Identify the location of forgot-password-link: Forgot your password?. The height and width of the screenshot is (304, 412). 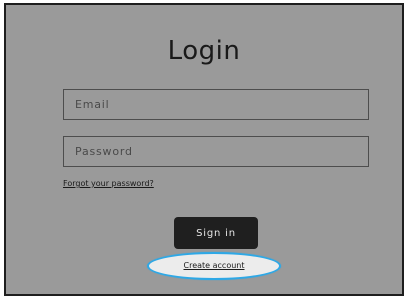
(108, 184).